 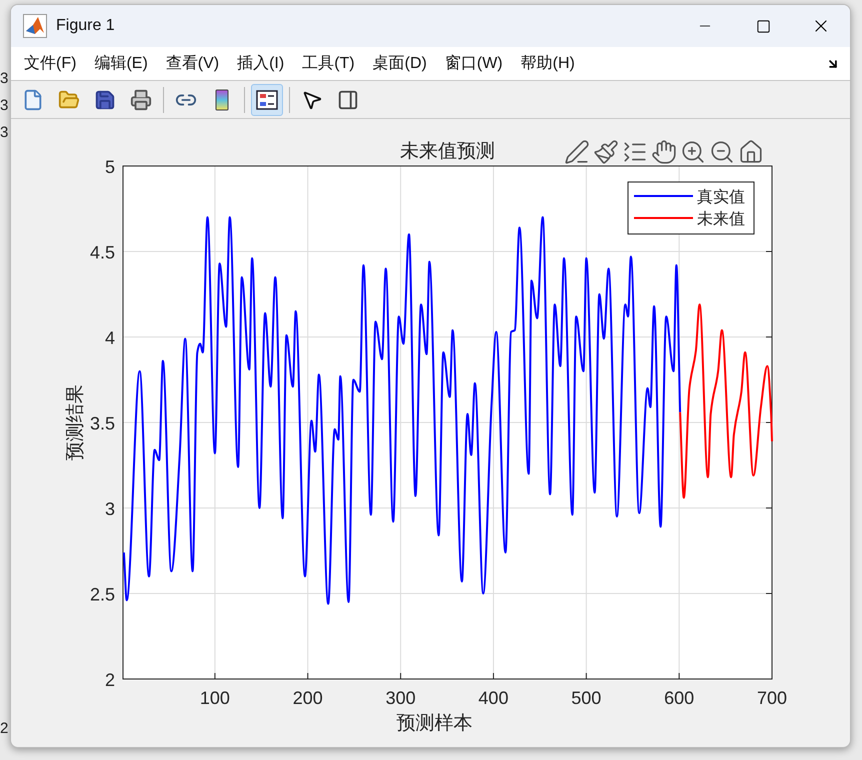 I want to click on brush-icon, so click(x=606, y=152).